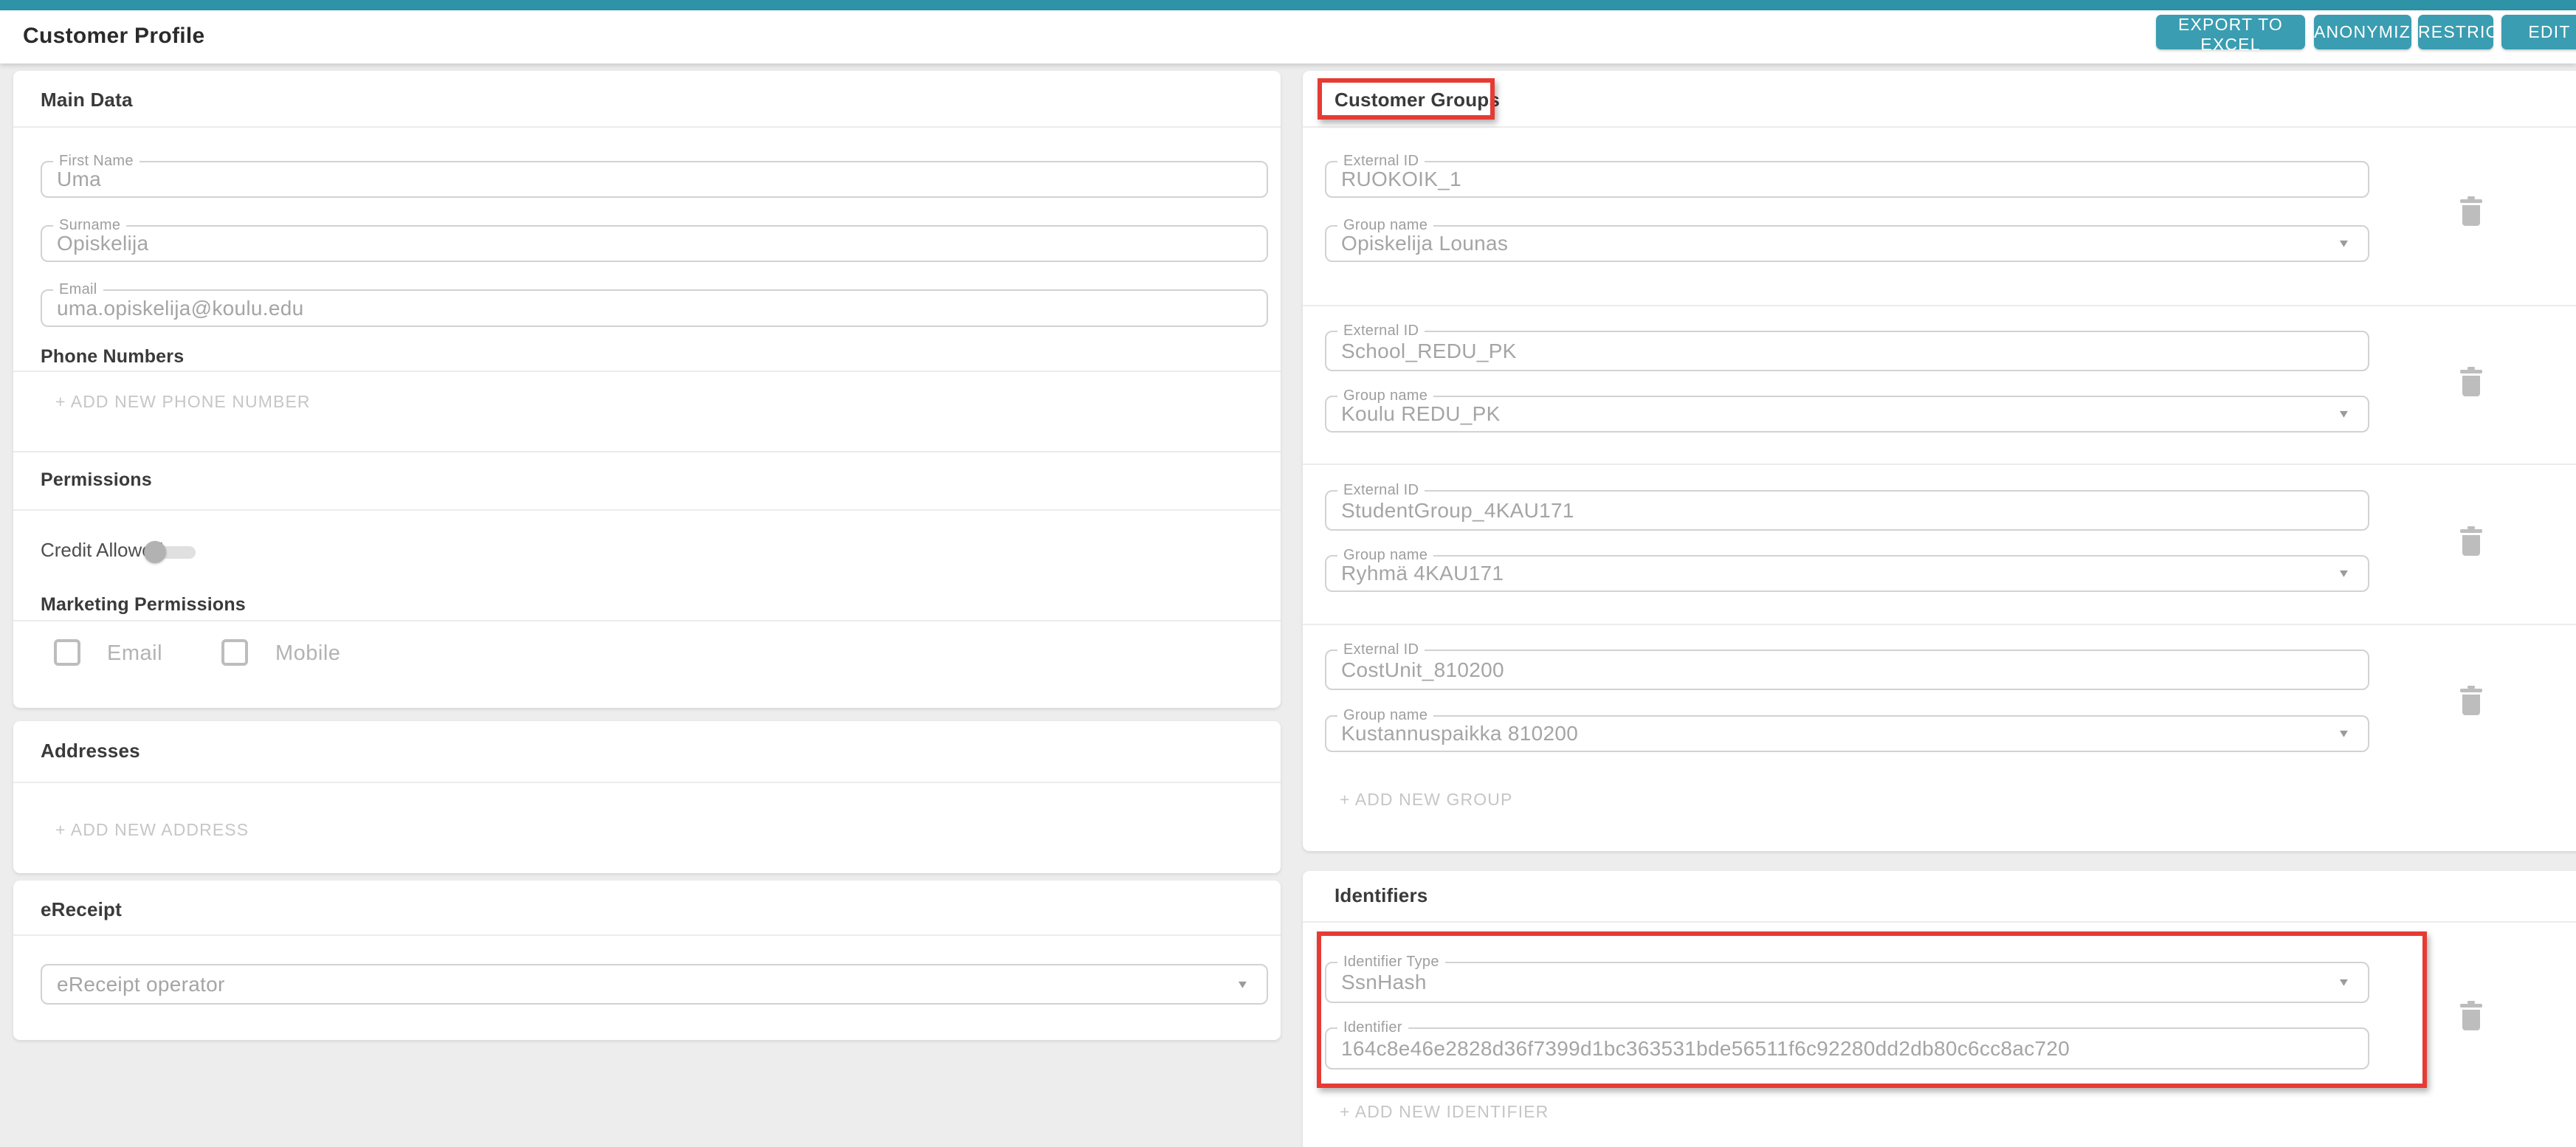 The width and height of the screenshot is (2576, 1147). Describe the element at coordinates (155, 552) in the screenshot. I see `toggle-knob` at that location.